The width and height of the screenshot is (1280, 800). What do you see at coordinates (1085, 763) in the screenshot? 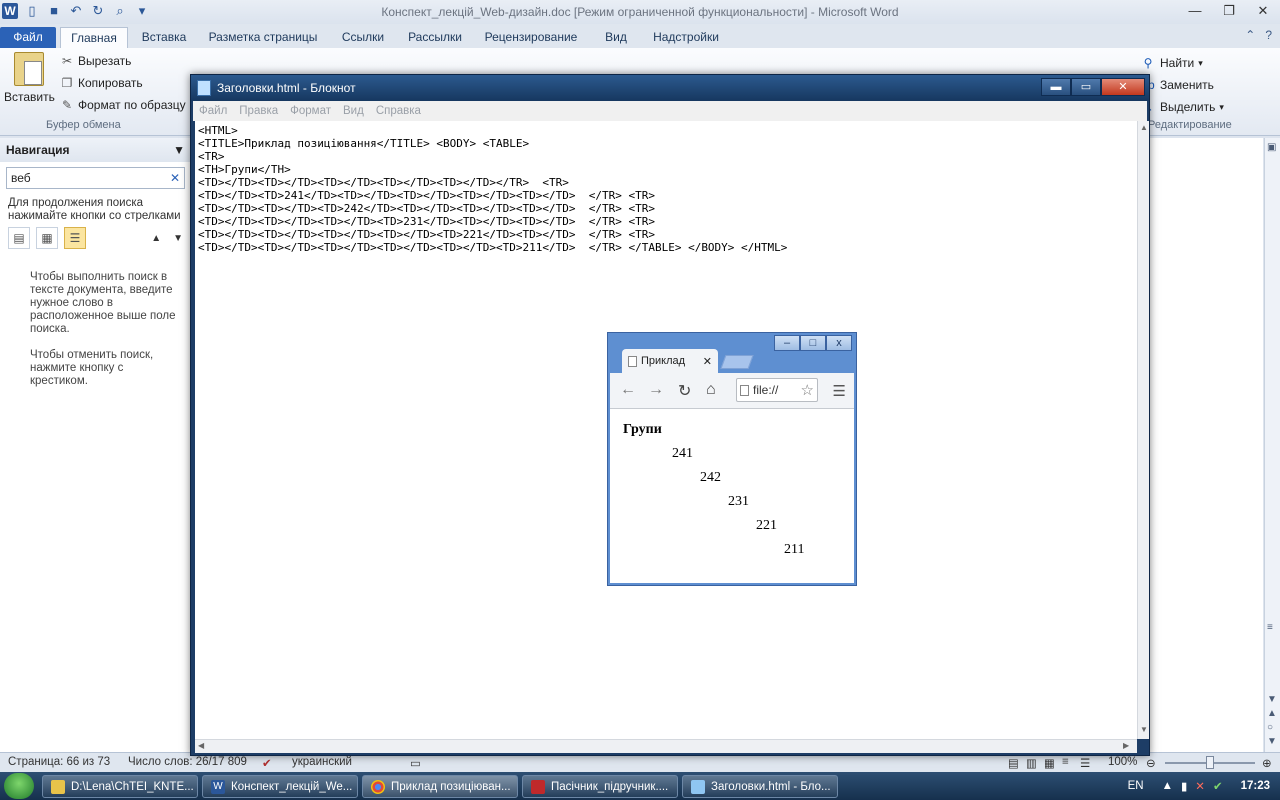
I see `draft-icon: ☰` at bounding box center [1085, 763].